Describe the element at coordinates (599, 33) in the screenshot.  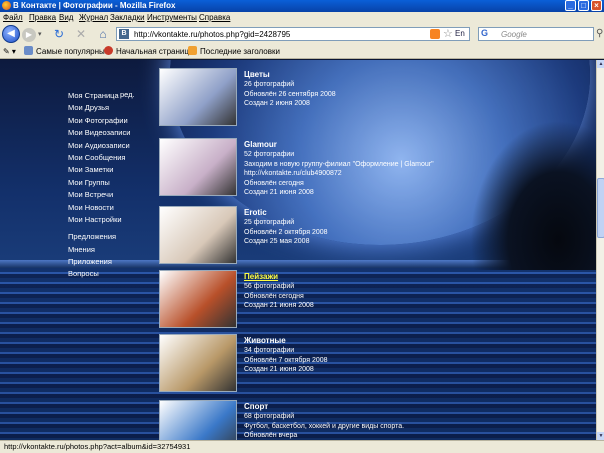
I see `search-icon: ⚲` at that location.